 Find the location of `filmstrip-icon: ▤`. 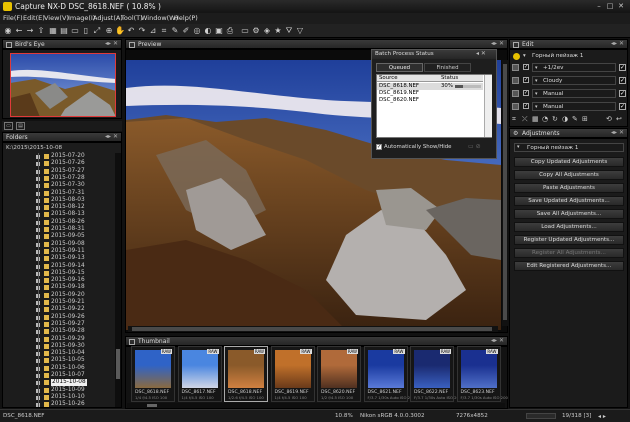

filmstrip-icon: ▤ is located at coordinates (64, 31).